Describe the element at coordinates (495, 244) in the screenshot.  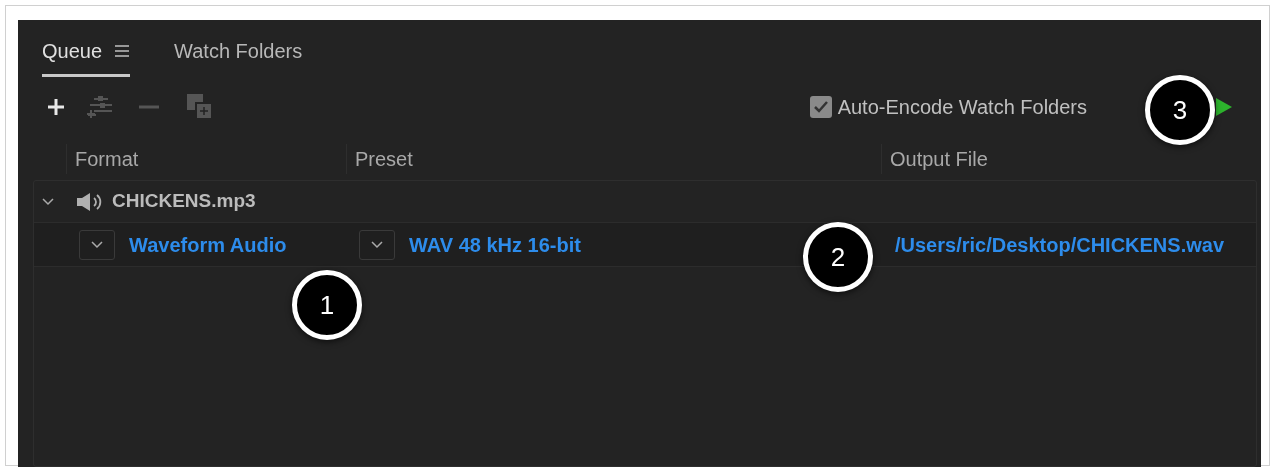
I see `link: WAV 48 kHz 16-bit` at that location.